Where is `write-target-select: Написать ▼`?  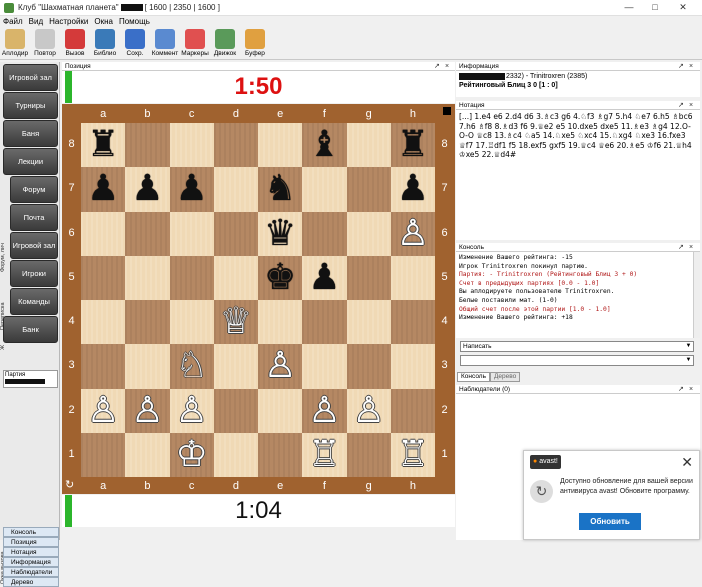
write-target-select: Написать ▼ is located at coordinates (577, 346).